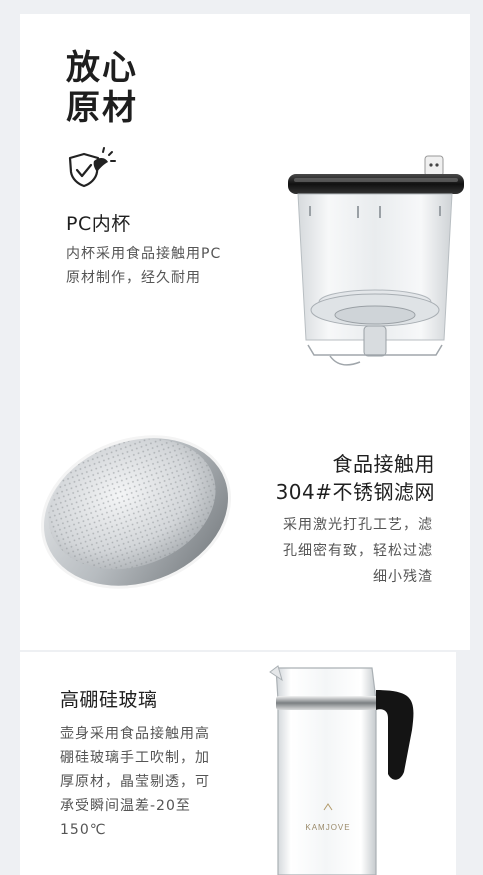  What do you see at coordinates (376, 260) in the screenshot?
I see `pc-inner-cup-image` at bounding box center [376, 260].